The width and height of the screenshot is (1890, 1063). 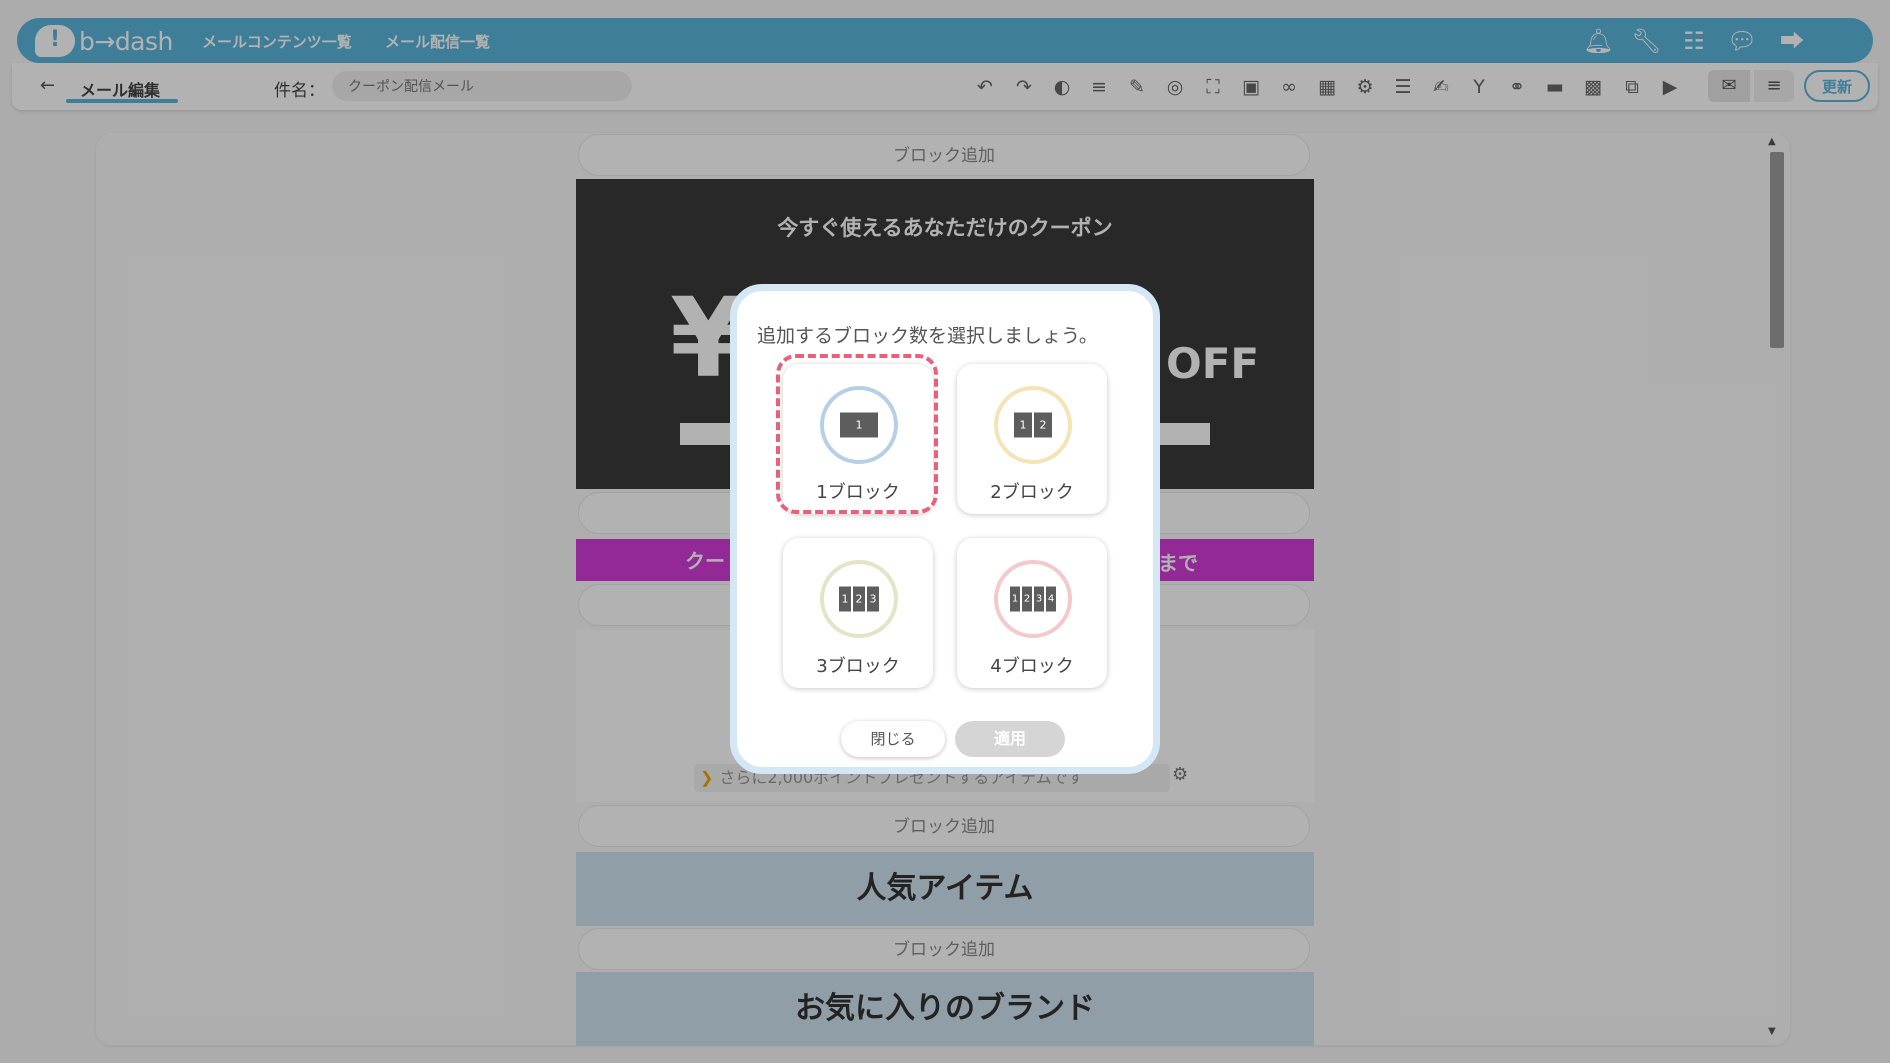 What do you see at coordinates (893, 739) in the screenshot?
I see `close-button: 閉じる` at bounding box center [893, 739].